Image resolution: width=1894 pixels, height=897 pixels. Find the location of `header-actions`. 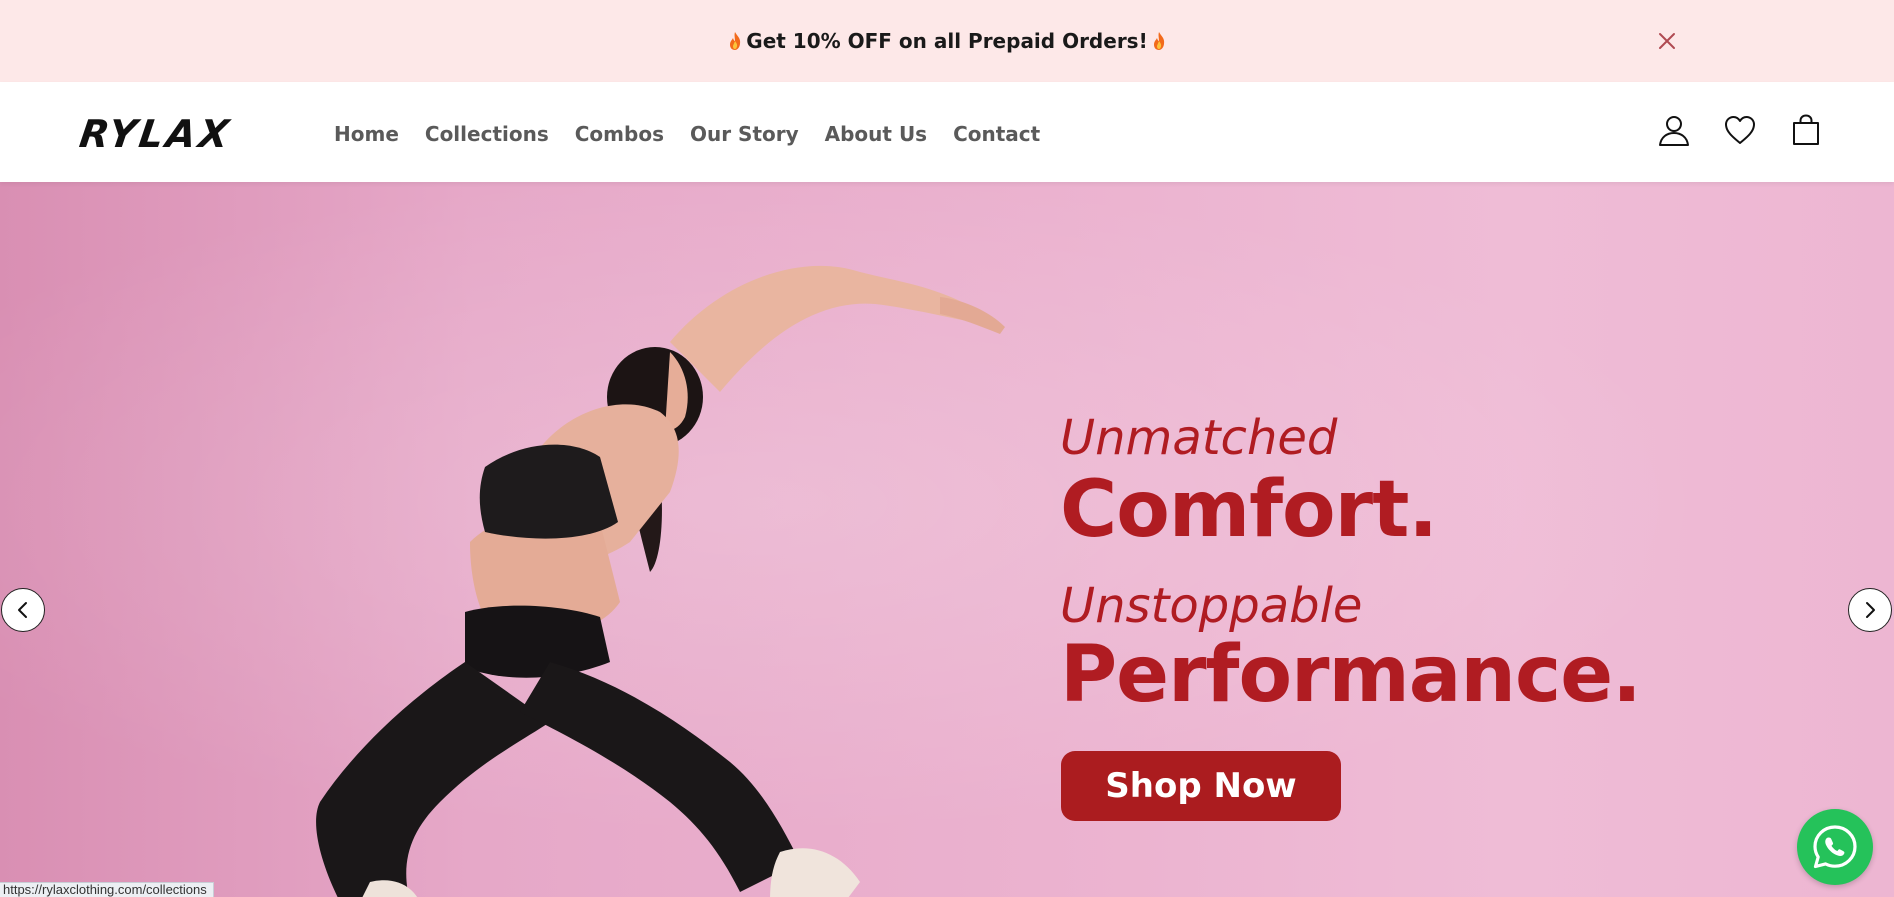

header-actions is located at coordinates (1740, 130).